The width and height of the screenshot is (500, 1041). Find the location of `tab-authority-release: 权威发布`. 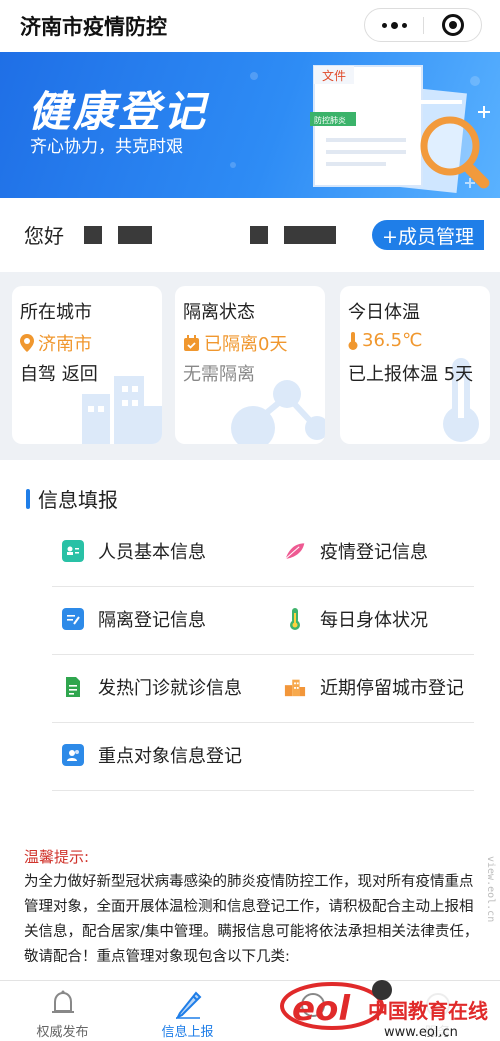

tab-authority-release: 权威发布 is located at coordinates (62, 1011).